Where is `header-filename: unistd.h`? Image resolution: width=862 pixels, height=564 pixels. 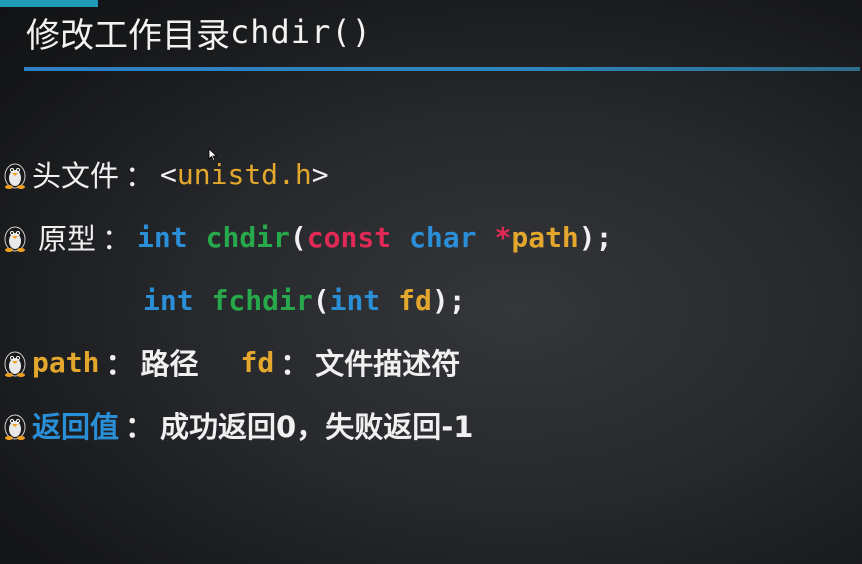 header-filename: unistd.h is located at coordinates (244, 174).